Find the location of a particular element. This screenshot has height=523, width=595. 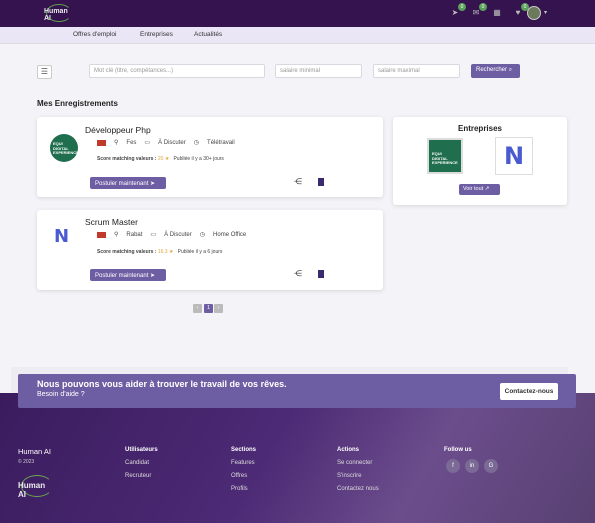

sub-navbar: Offres d'emploi Entreprises Actualités is located at coordinates (297, 35).